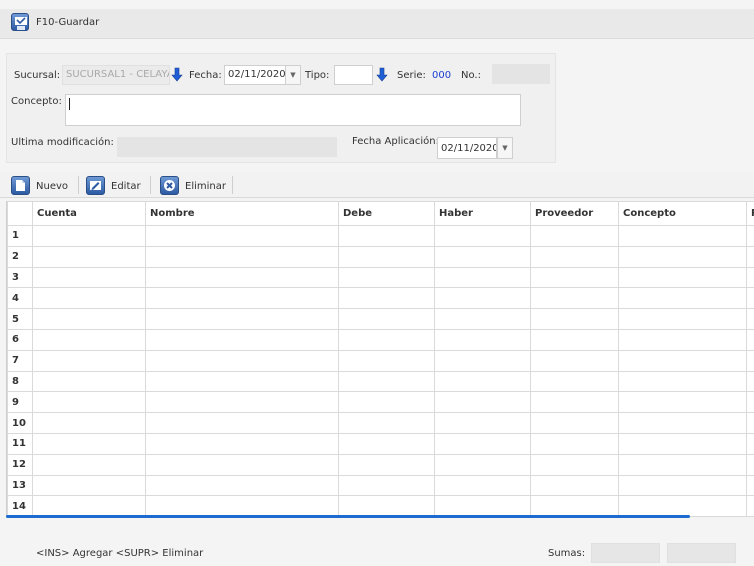 The image size is (754, 566). Describe the element at coordinates (380, 381) in the screenshot. I see `table-row: 8` at that location.